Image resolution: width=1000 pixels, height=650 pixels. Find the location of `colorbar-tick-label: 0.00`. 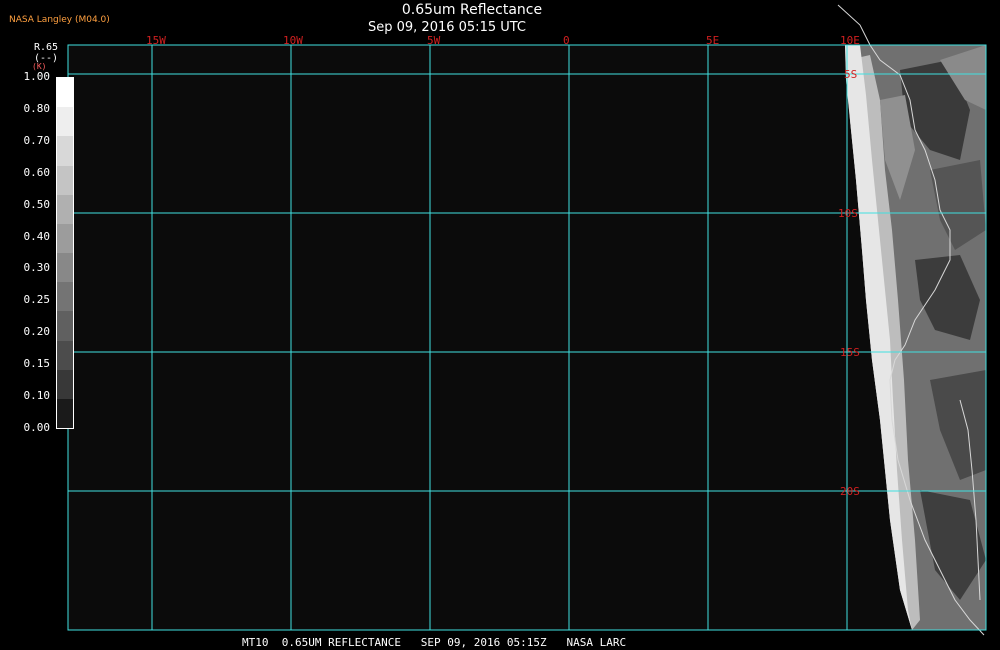

colorbar-tick-label: 0.00 is located at coordinates (37, 427).